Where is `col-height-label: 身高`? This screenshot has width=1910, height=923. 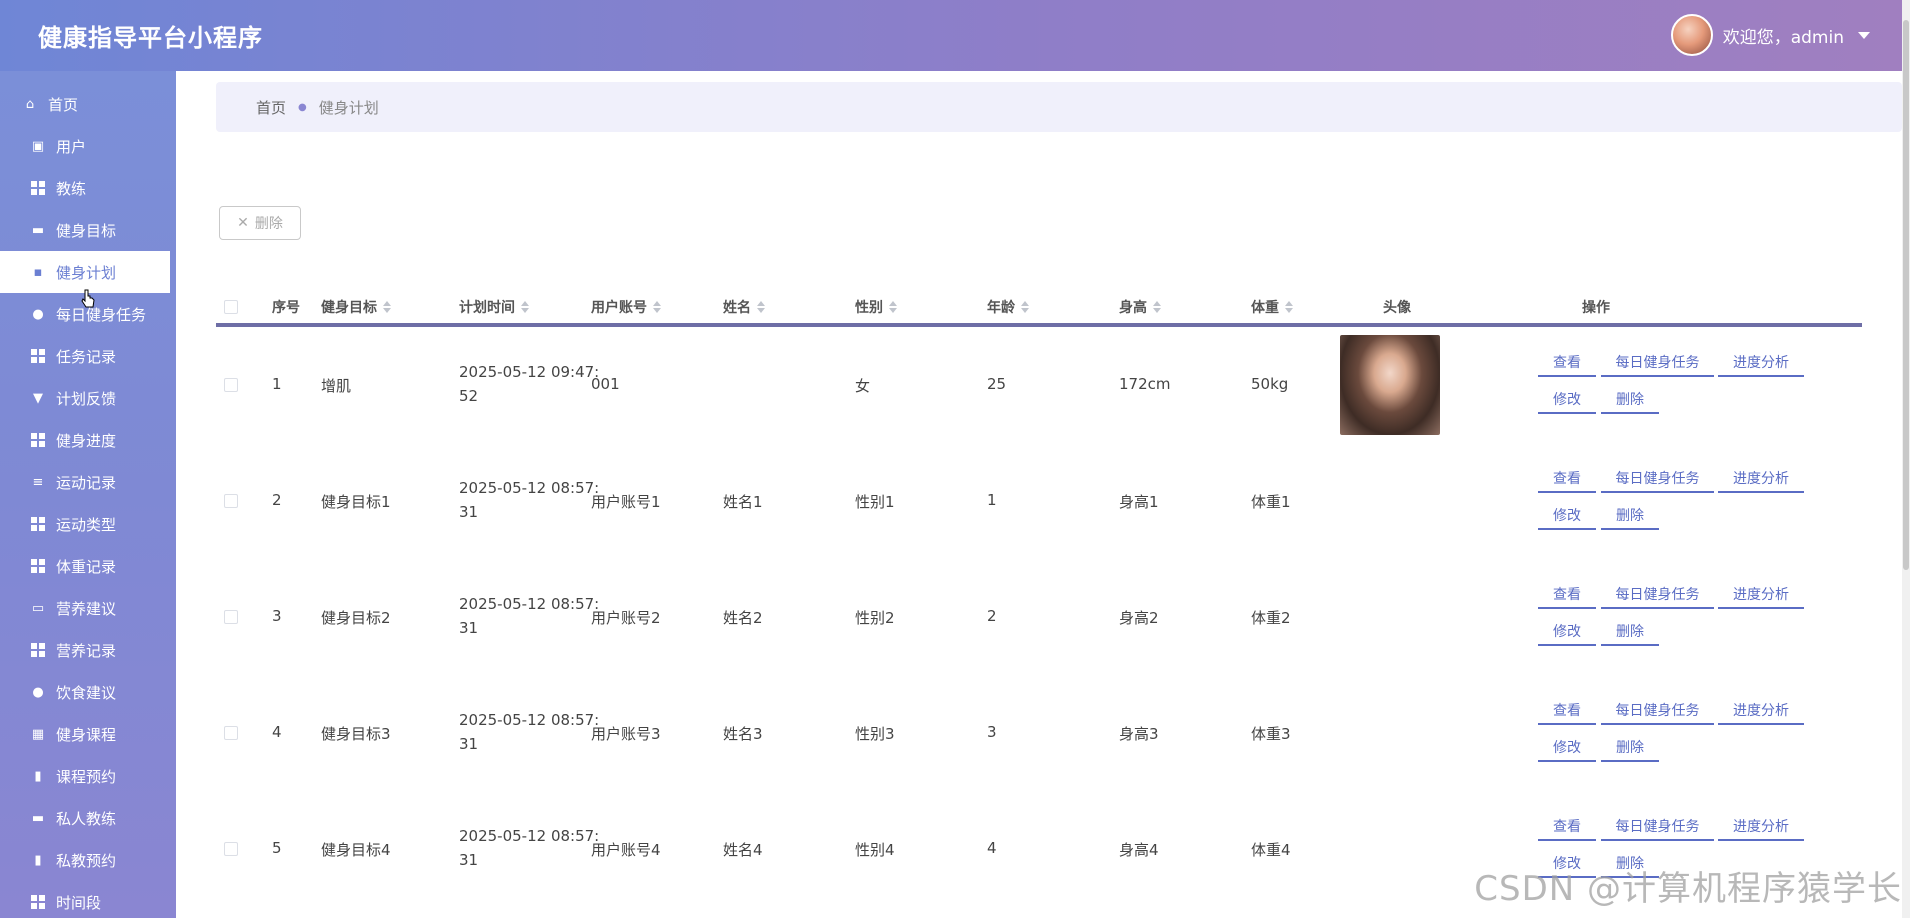
col-height-label: 身高 is located at coordinates (1133, 307).